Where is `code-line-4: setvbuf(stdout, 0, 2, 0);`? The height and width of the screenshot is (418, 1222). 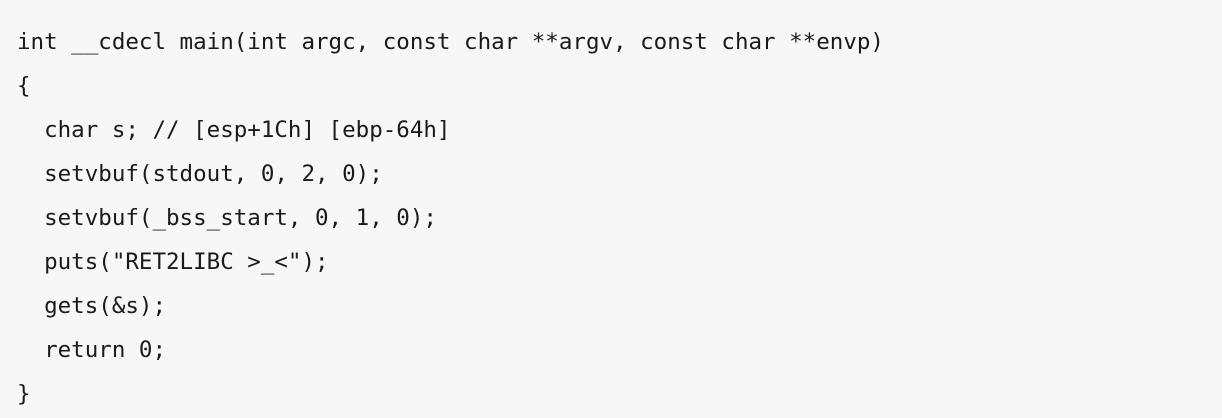
code-line-4: setvbuf(stdout, 0, 2, 0); is located at coordinates (200, 174).